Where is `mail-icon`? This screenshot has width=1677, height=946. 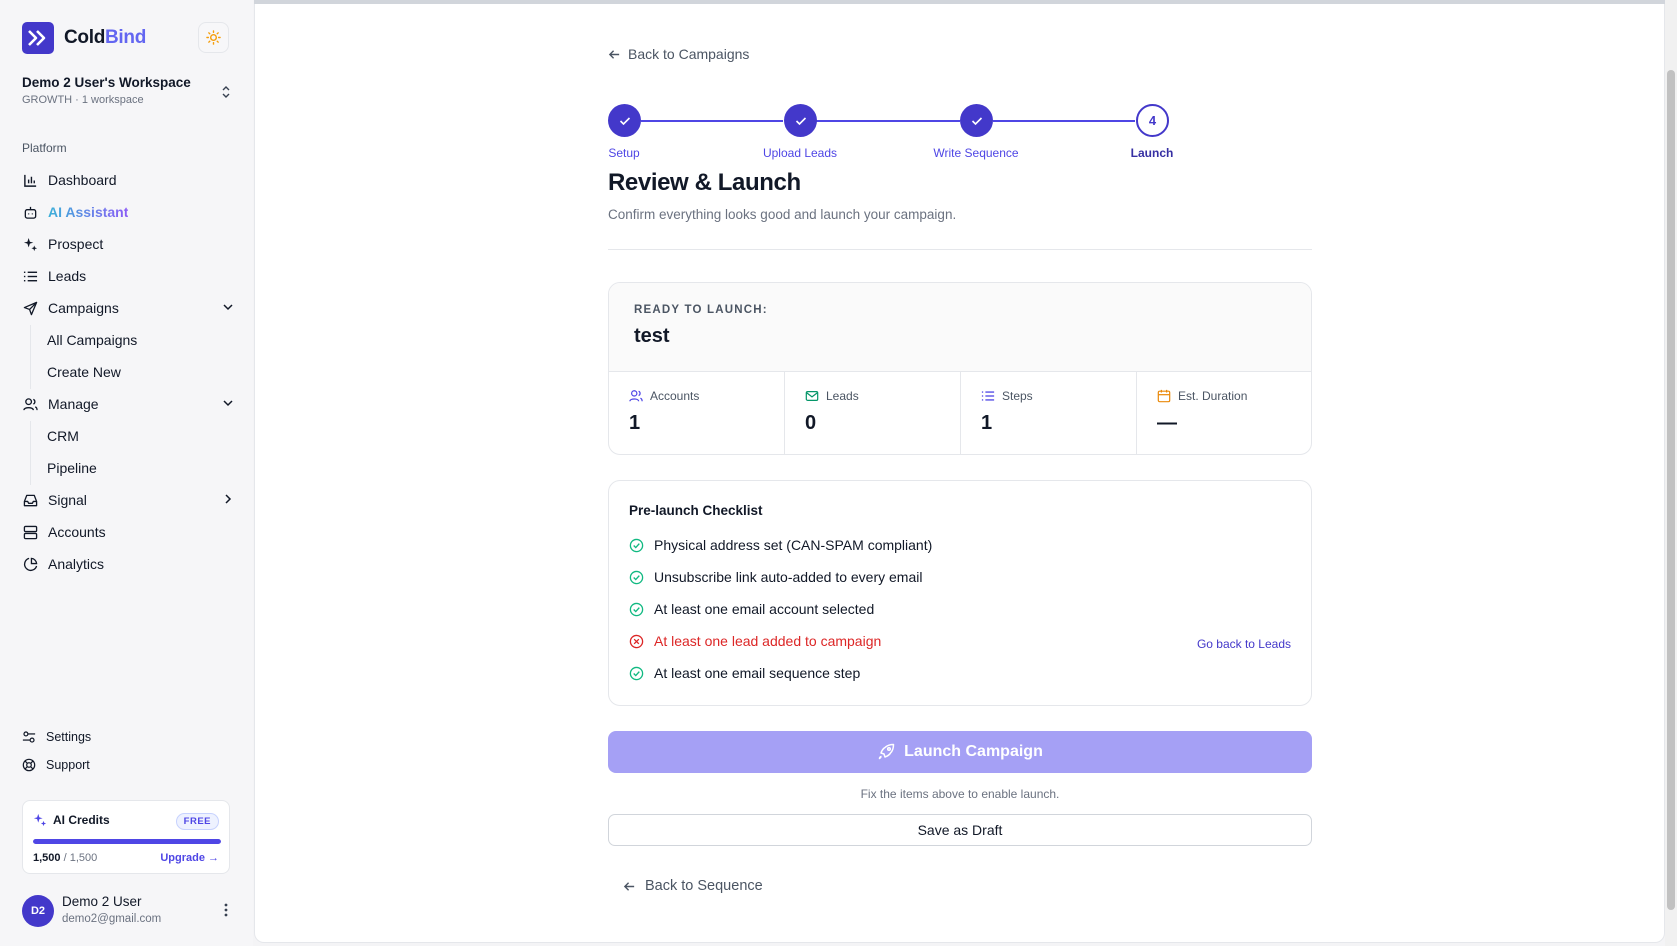 mail-icon is located at coordinates (812, 396).